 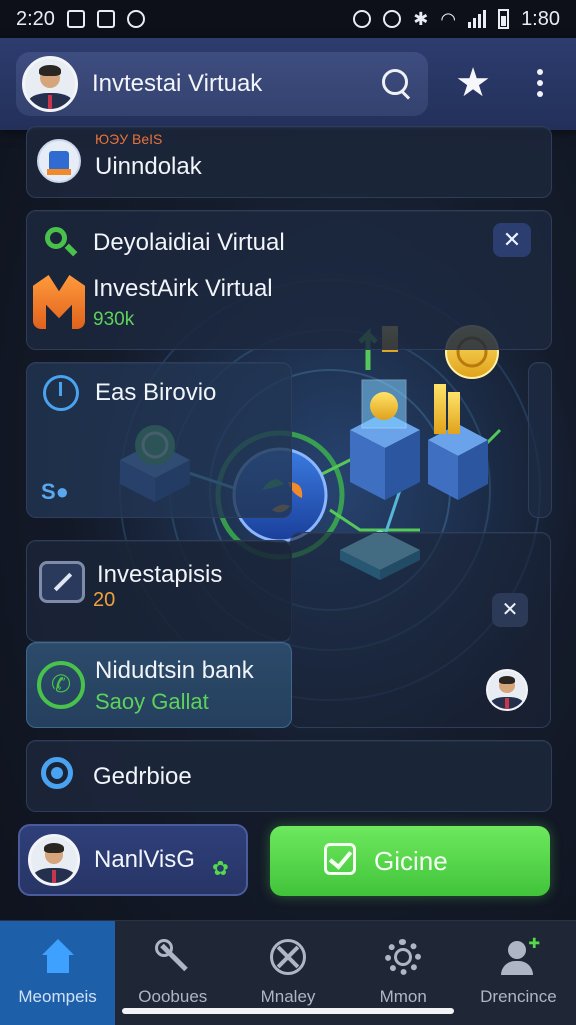 What do you see at coordinates (159, 591) in the screenshot?
I see `card-investapisis: Investapisis 20` at bounding box center [159, 591].